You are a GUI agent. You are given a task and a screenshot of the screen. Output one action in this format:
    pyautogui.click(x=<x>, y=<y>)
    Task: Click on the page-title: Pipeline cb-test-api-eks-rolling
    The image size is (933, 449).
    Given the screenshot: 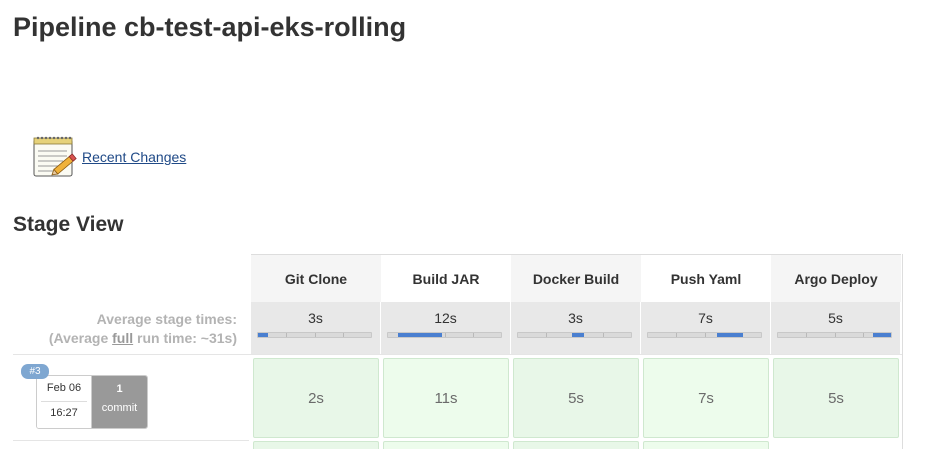 What is the action you would take?
    pyautogui.click(x=210, y=27)
    